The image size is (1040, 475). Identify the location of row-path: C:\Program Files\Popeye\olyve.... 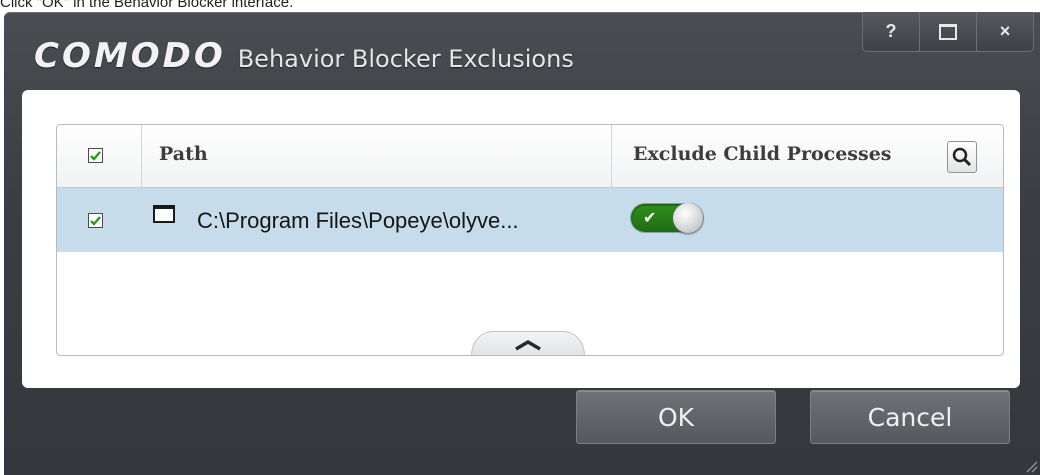
(358, 220).